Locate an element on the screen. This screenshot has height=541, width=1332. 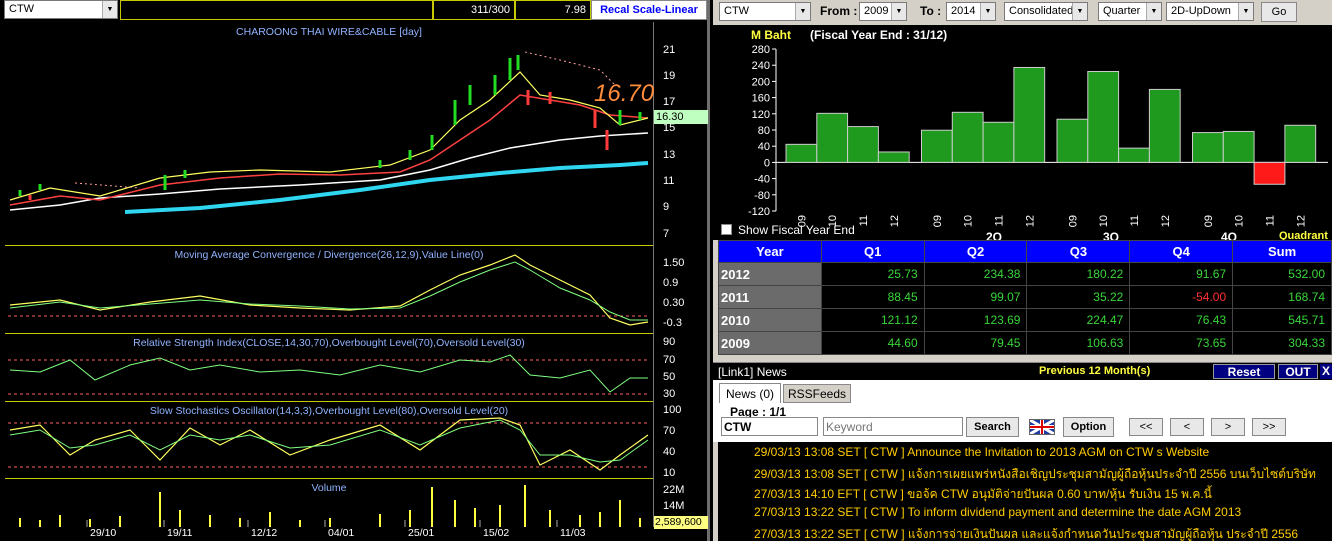
value-cell: 180.22 is located at coordinates (1078, 274).